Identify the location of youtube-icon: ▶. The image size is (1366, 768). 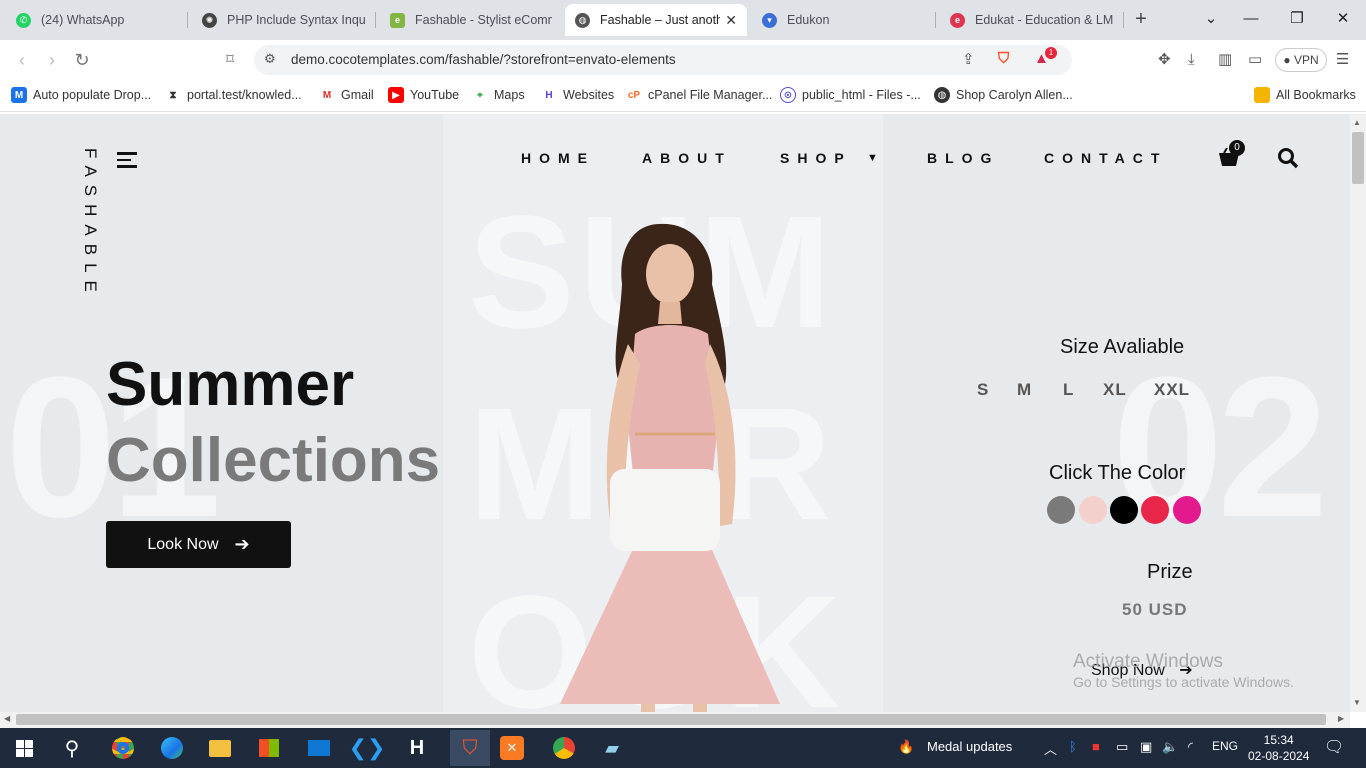
(396, 95).